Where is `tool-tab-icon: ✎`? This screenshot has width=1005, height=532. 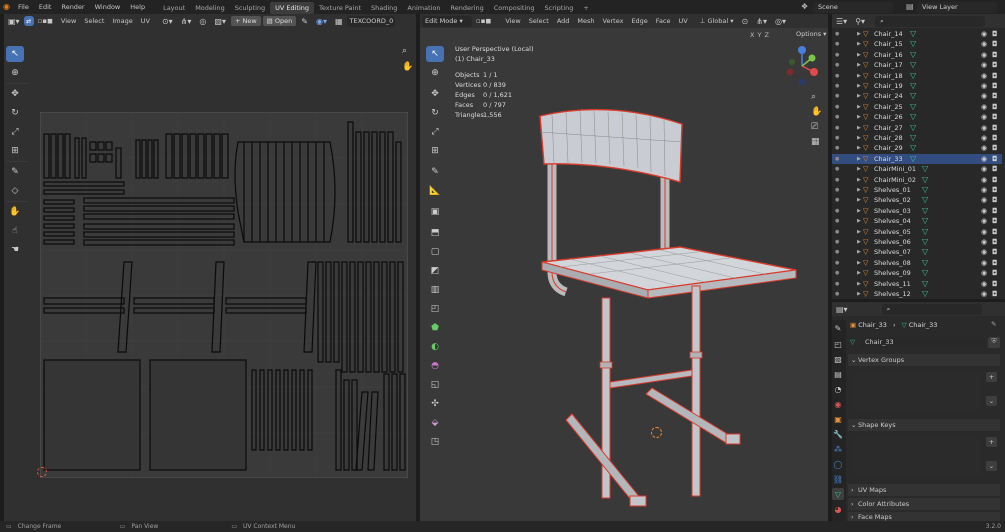 tool-tab-icon: ✎ is located at coordinates (838, 328).